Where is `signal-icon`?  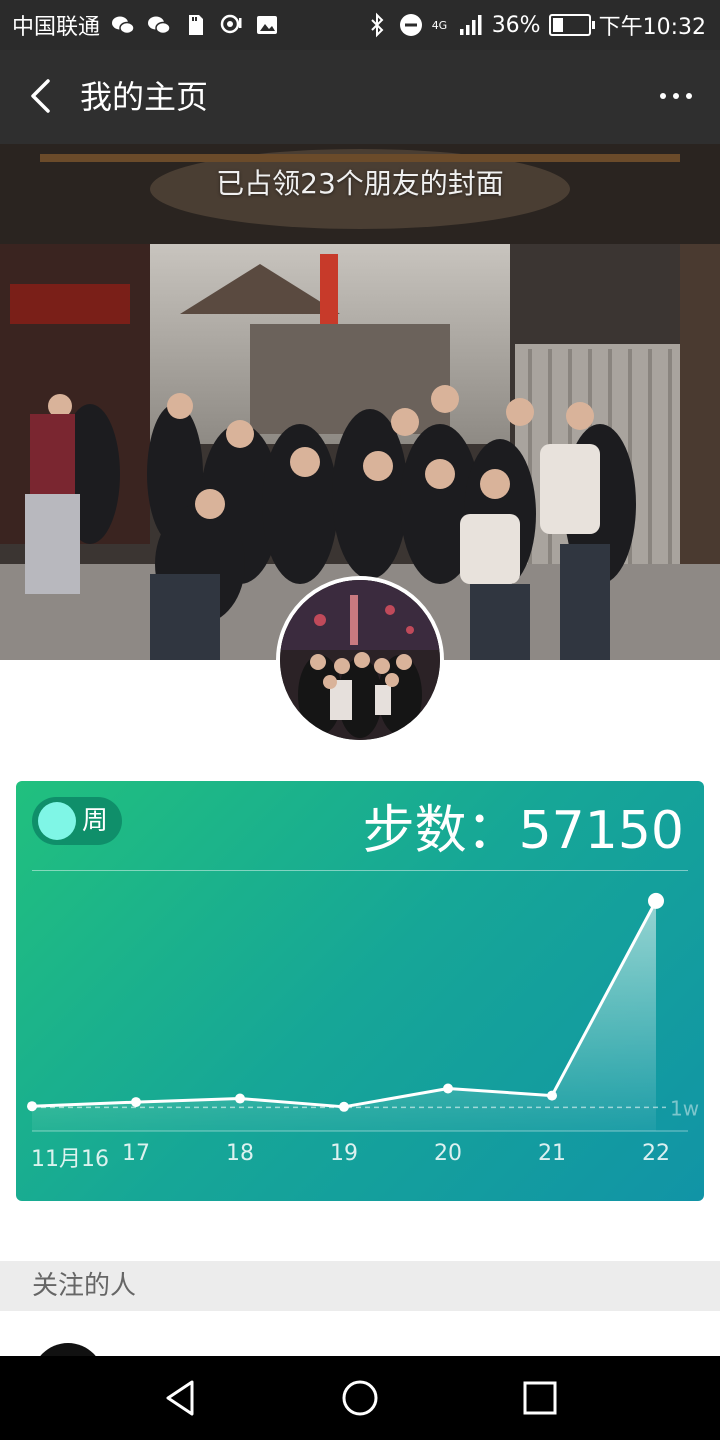 signal-icon is located at coordinates (471, 25).